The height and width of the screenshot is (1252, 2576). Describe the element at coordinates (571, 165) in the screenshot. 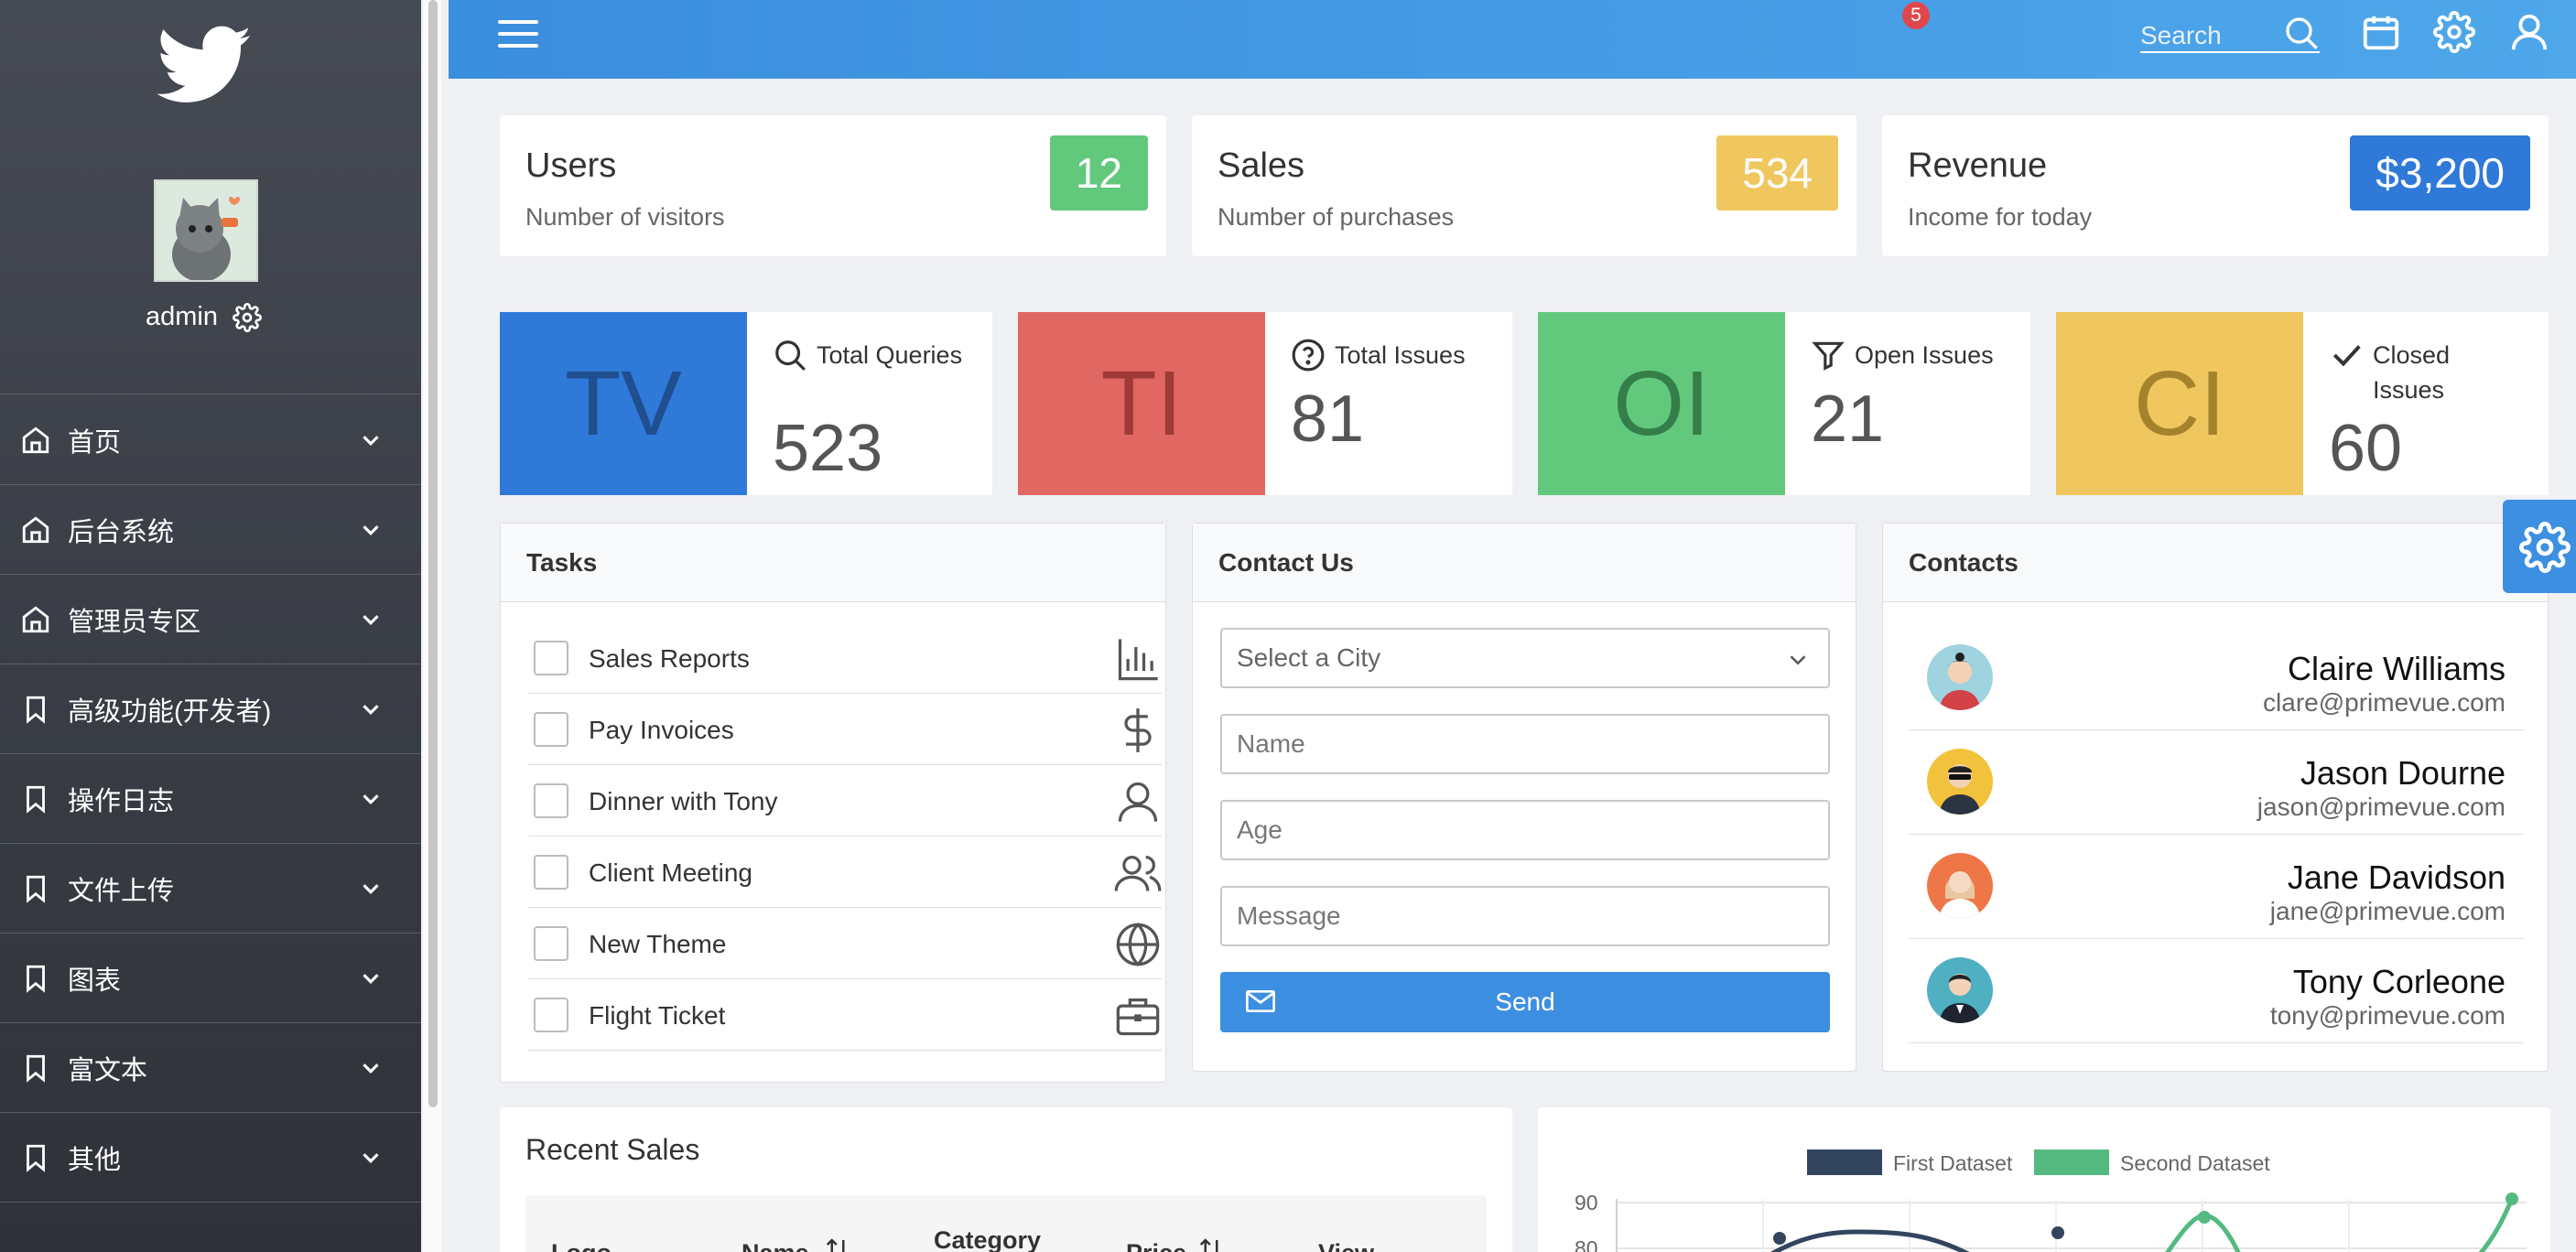

I see `stat-title: Users` at that location.